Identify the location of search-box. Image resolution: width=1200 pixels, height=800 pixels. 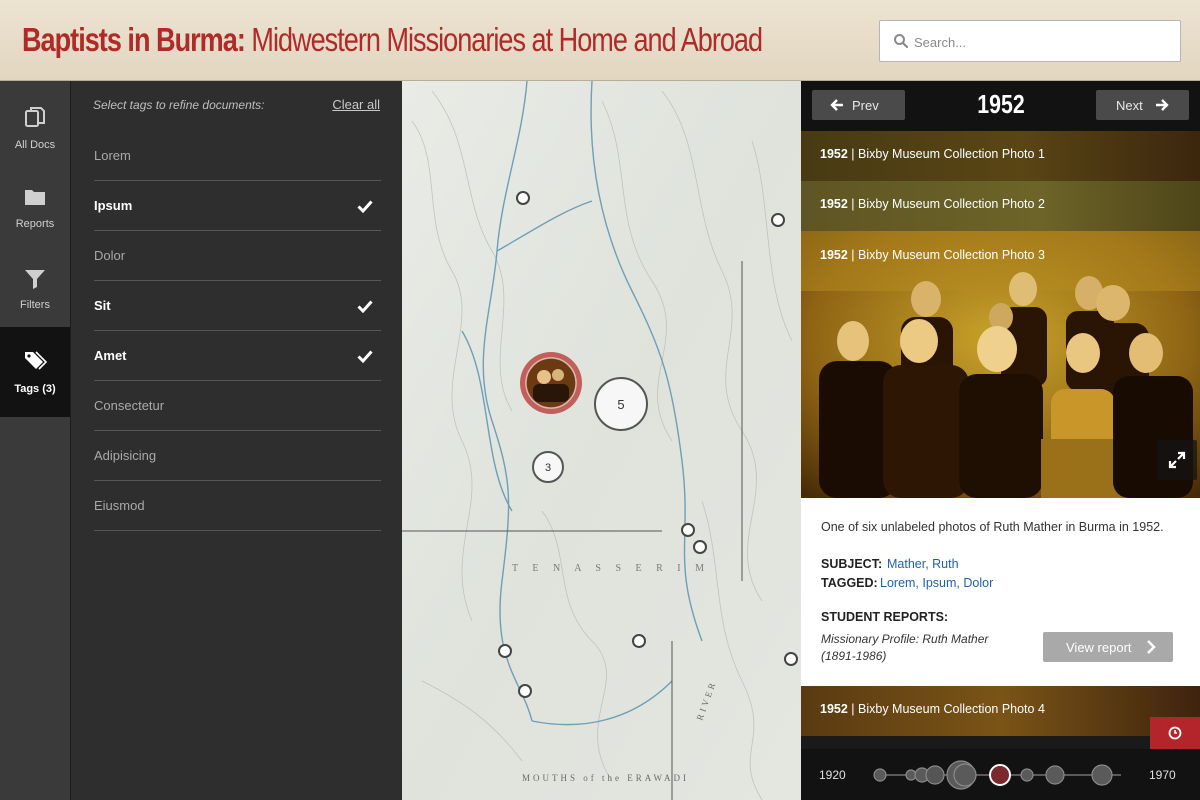
(1030, 41).